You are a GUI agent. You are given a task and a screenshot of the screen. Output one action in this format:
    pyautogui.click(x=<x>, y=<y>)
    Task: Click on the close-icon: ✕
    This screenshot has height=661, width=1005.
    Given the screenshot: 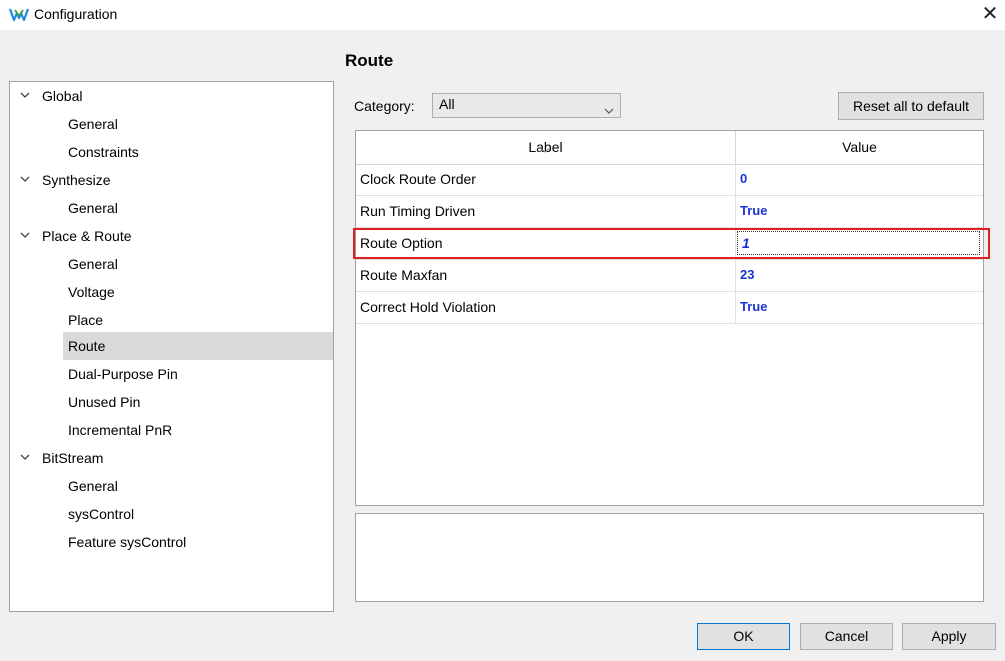 What is the action you would take?
    pyautogui.click(x=990, y=14)
    